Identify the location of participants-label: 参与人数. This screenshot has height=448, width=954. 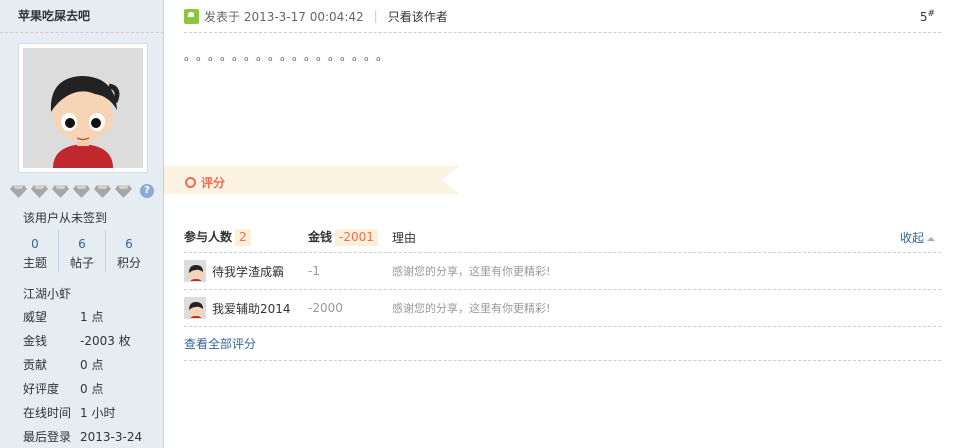
(208, 237).